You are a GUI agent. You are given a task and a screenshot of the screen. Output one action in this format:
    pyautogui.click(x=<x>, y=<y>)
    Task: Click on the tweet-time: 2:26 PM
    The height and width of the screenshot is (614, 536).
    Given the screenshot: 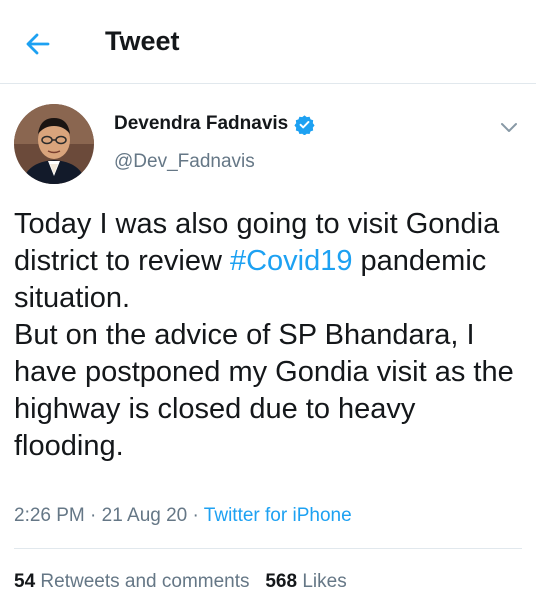 What is the action you would take?
    pyautogui.click(x=49, y=515)
    